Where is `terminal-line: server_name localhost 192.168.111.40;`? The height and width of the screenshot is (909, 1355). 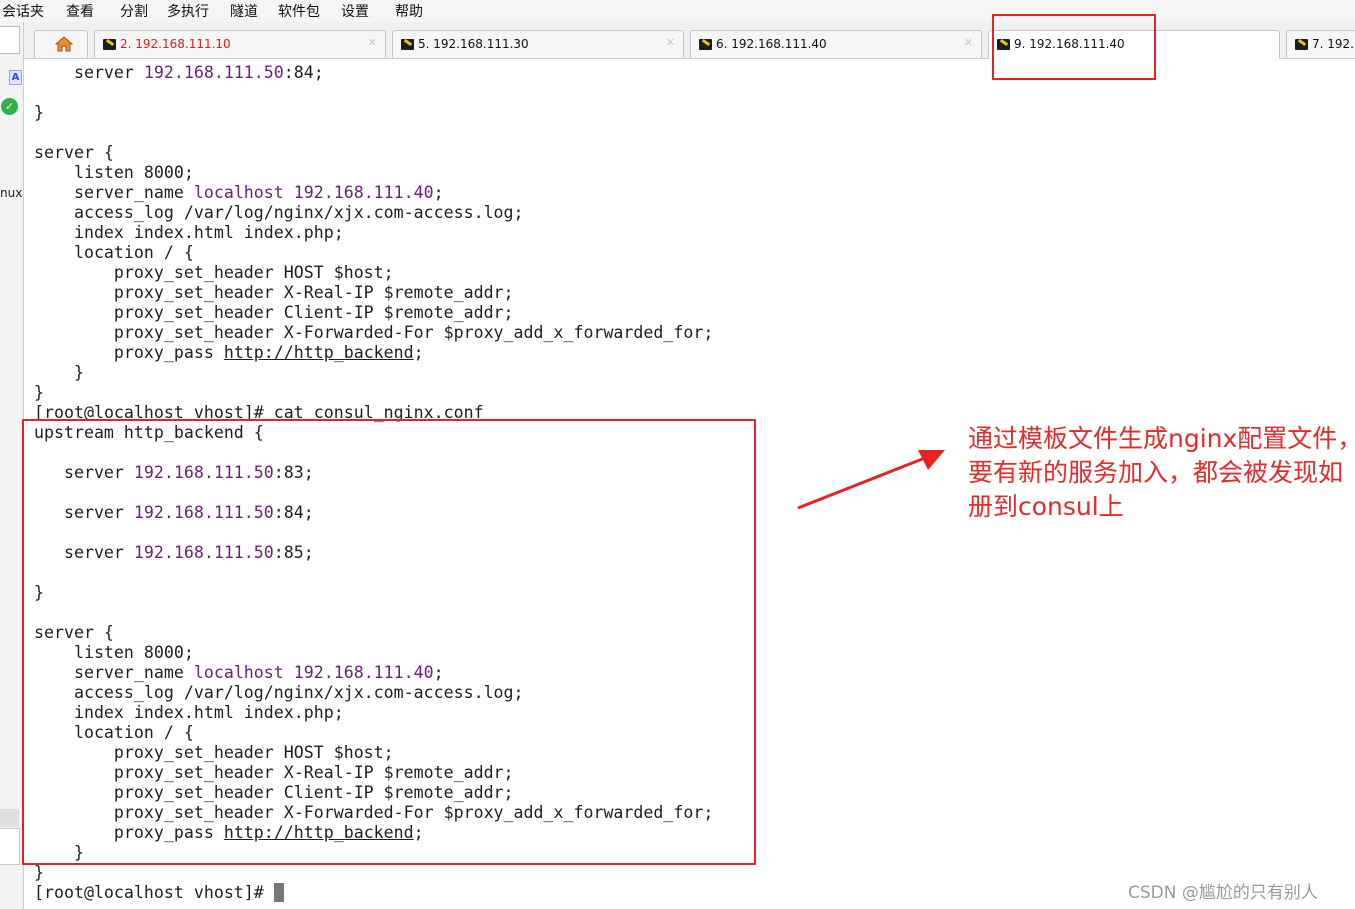
terminal-line: server_name localhost 192.168.111.40; is located at coordinates (239, 193).